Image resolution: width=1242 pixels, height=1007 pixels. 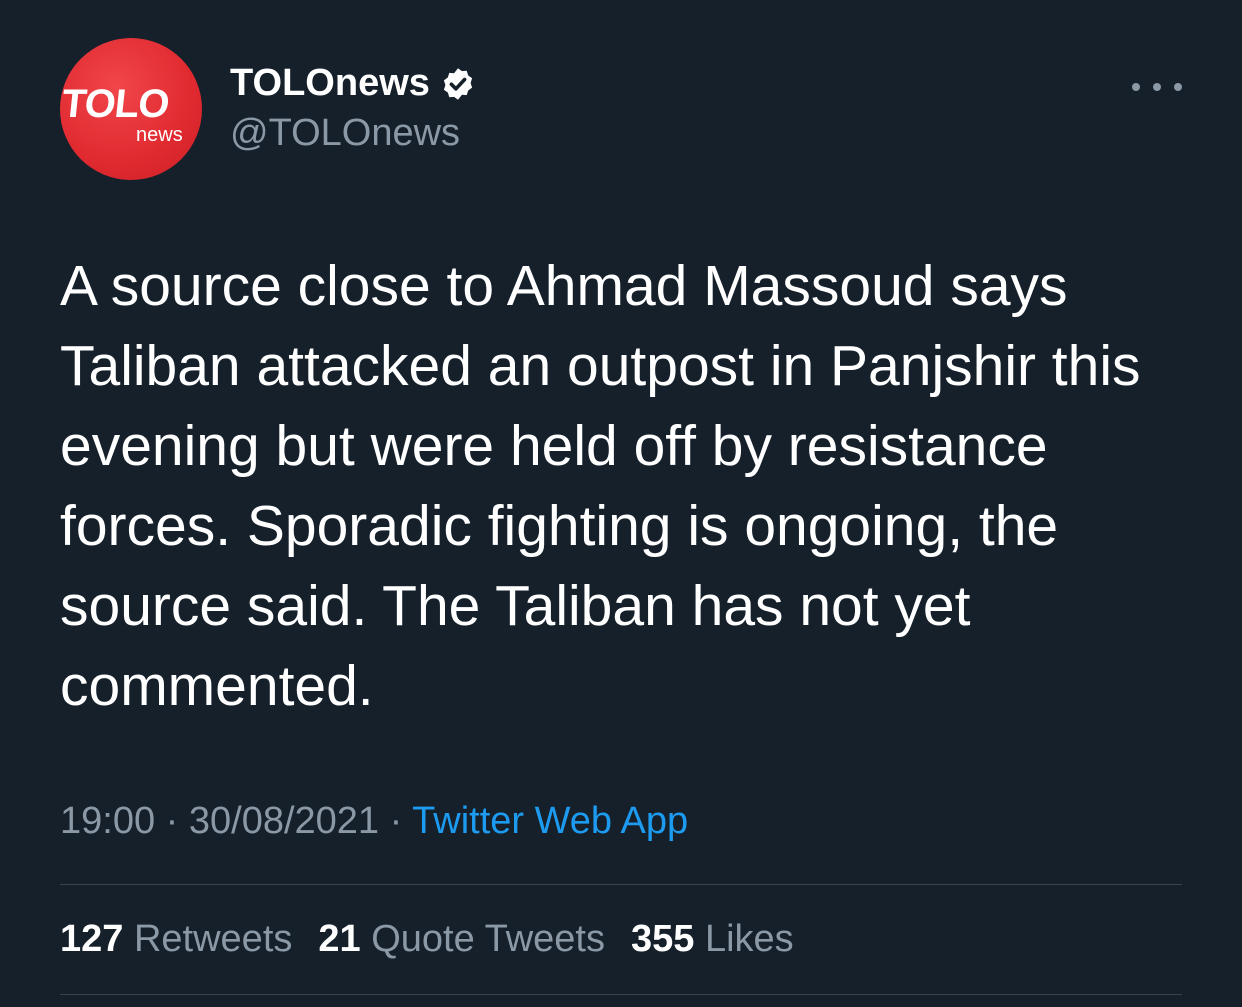 What do you see at coordinates (213, 939) in the screenshot?
I see `retweets-label: Retweets` at bounding box center [213, 939].